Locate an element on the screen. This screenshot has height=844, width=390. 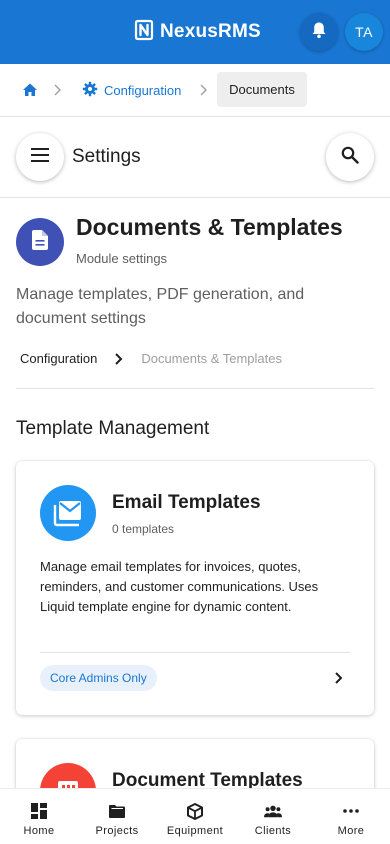
breadcrumb: Configuration Documents is located at coordinates (195, 90).